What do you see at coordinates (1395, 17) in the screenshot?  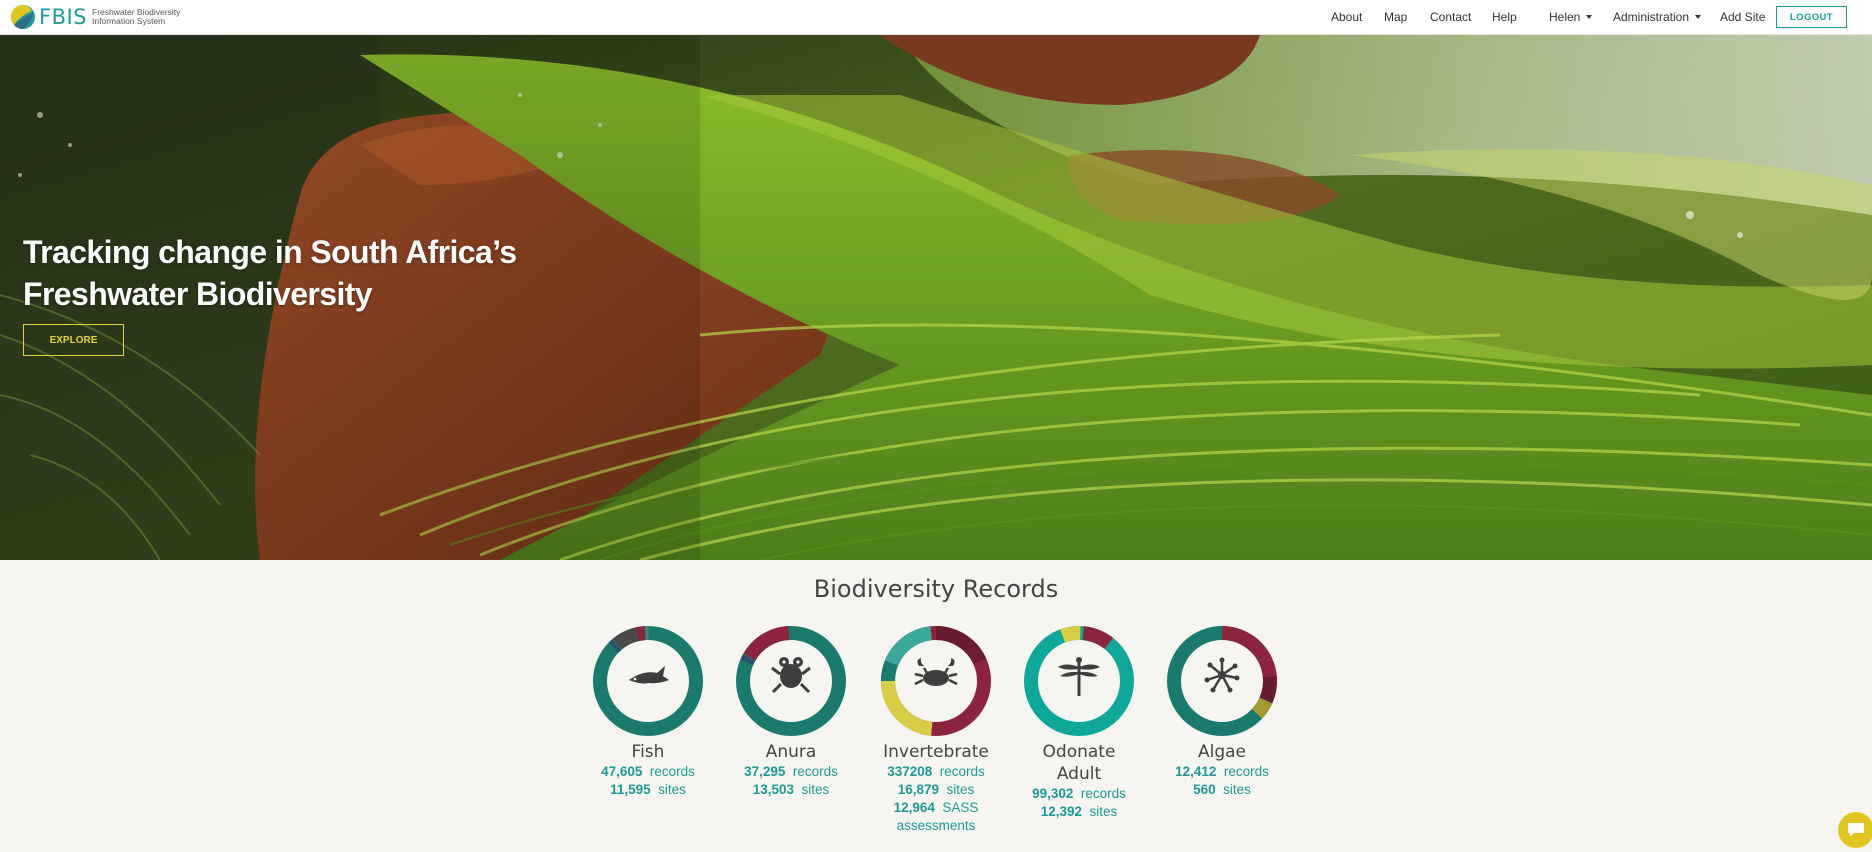 I see `nav-map: Map` at bounding box center [1395, 17].